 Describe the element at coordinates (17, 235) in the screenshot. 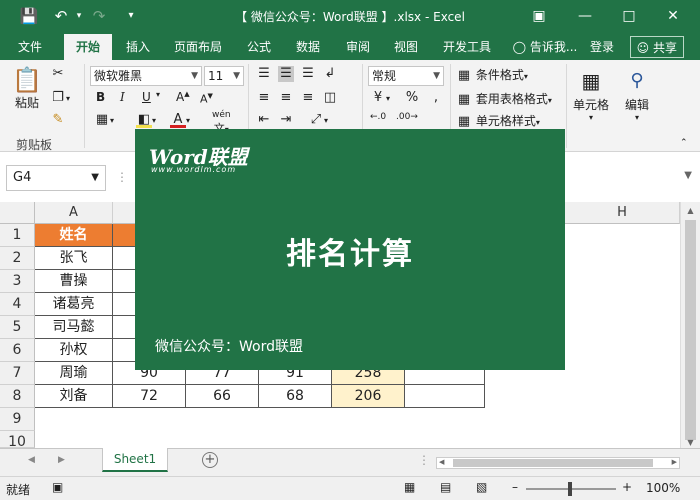

I see `row-header: 1` at that location.